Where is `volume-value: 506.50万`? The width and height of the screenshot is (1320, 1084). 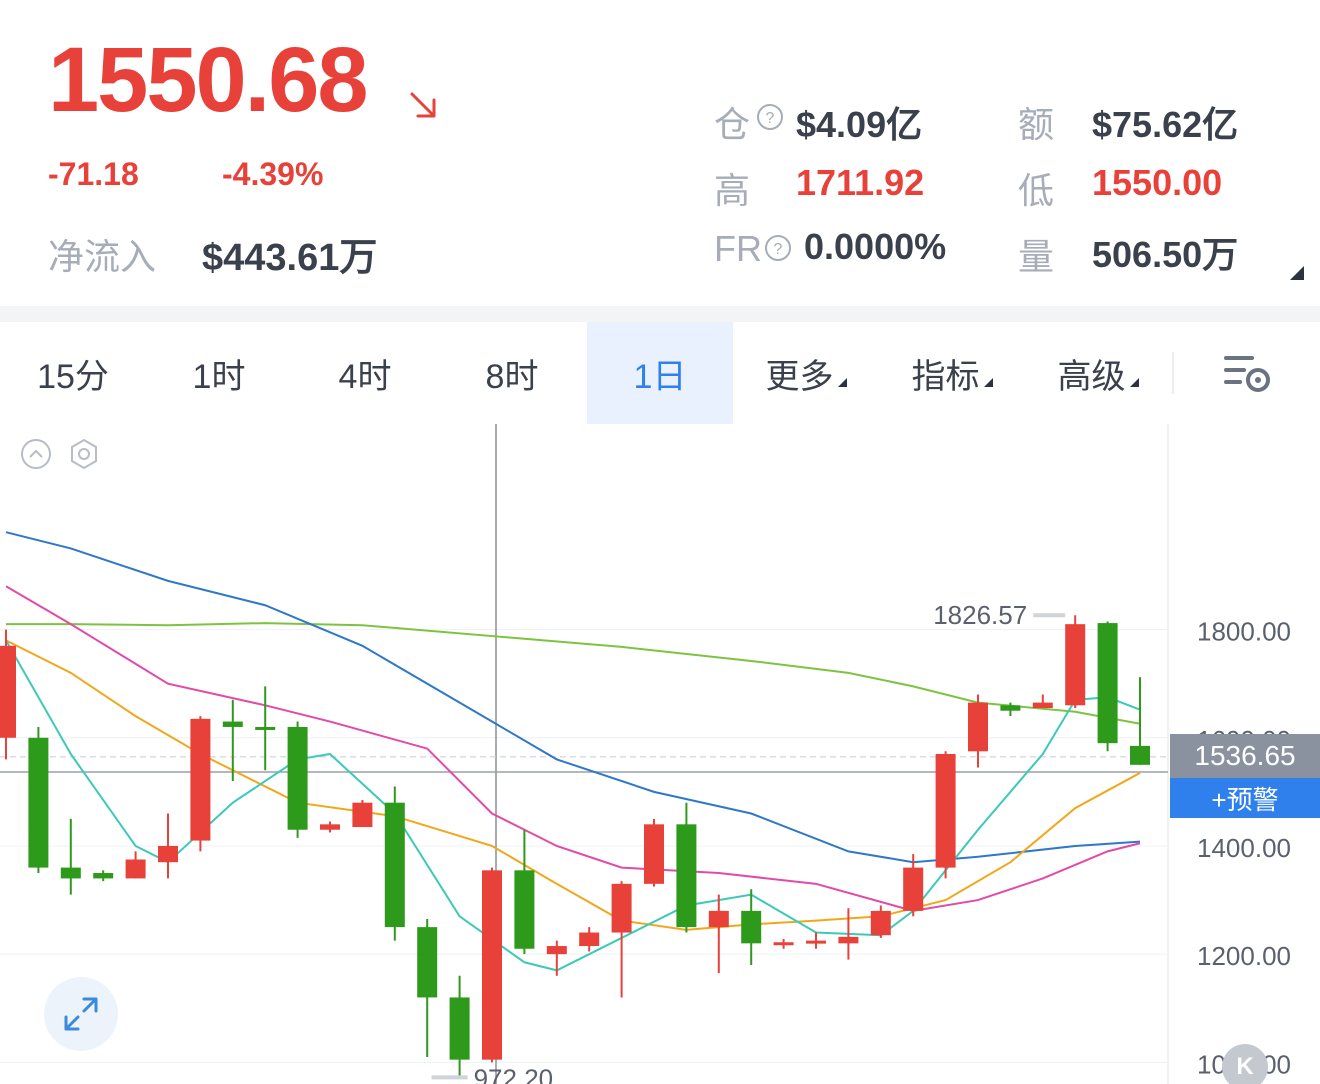
volume-value: 506.50万 is located at coordinates (1165, 254).